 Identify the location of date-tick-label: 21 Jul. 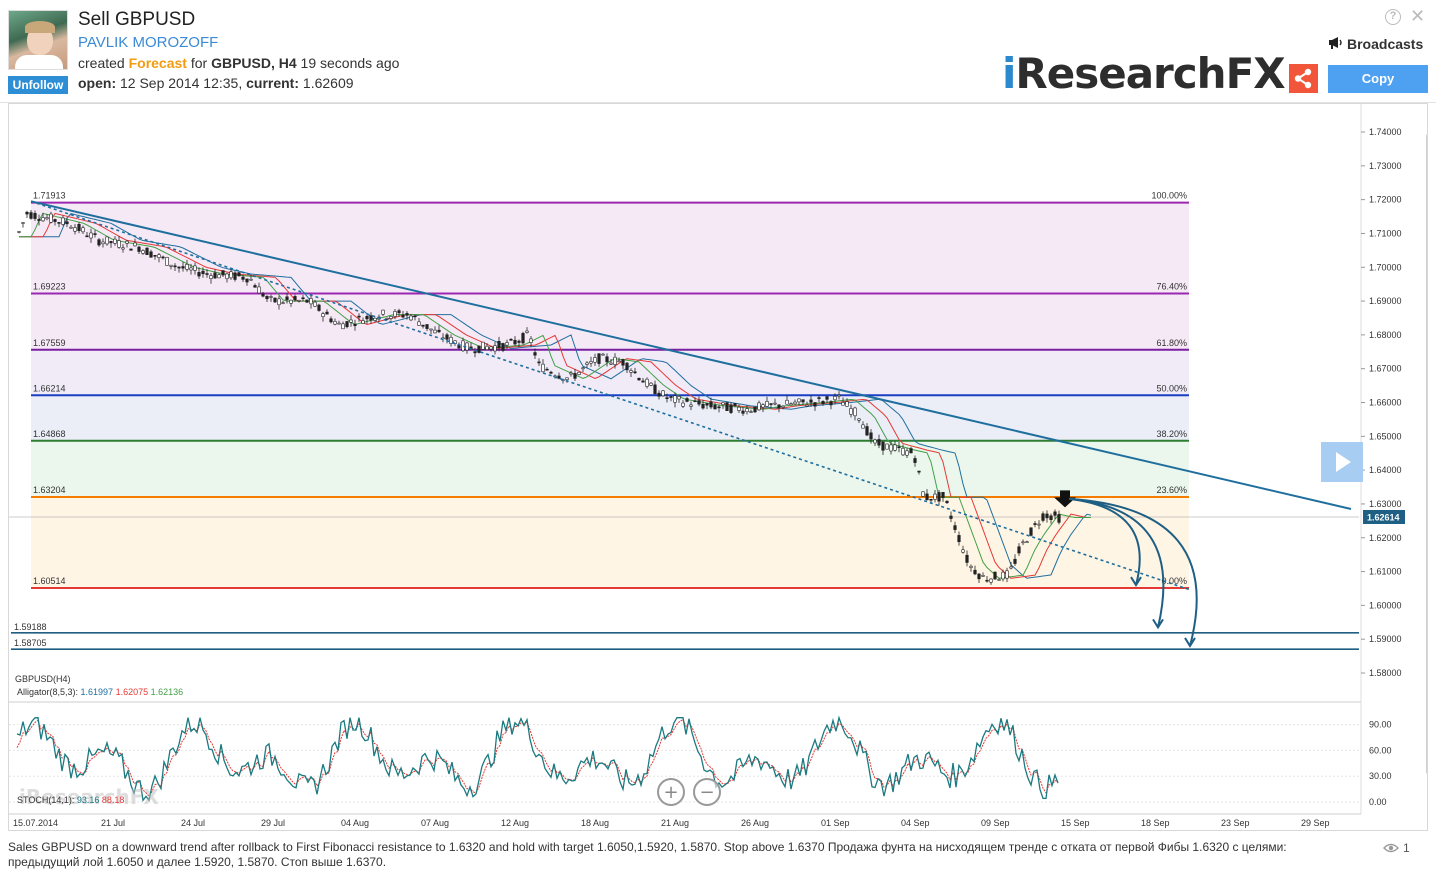
(113, 823).